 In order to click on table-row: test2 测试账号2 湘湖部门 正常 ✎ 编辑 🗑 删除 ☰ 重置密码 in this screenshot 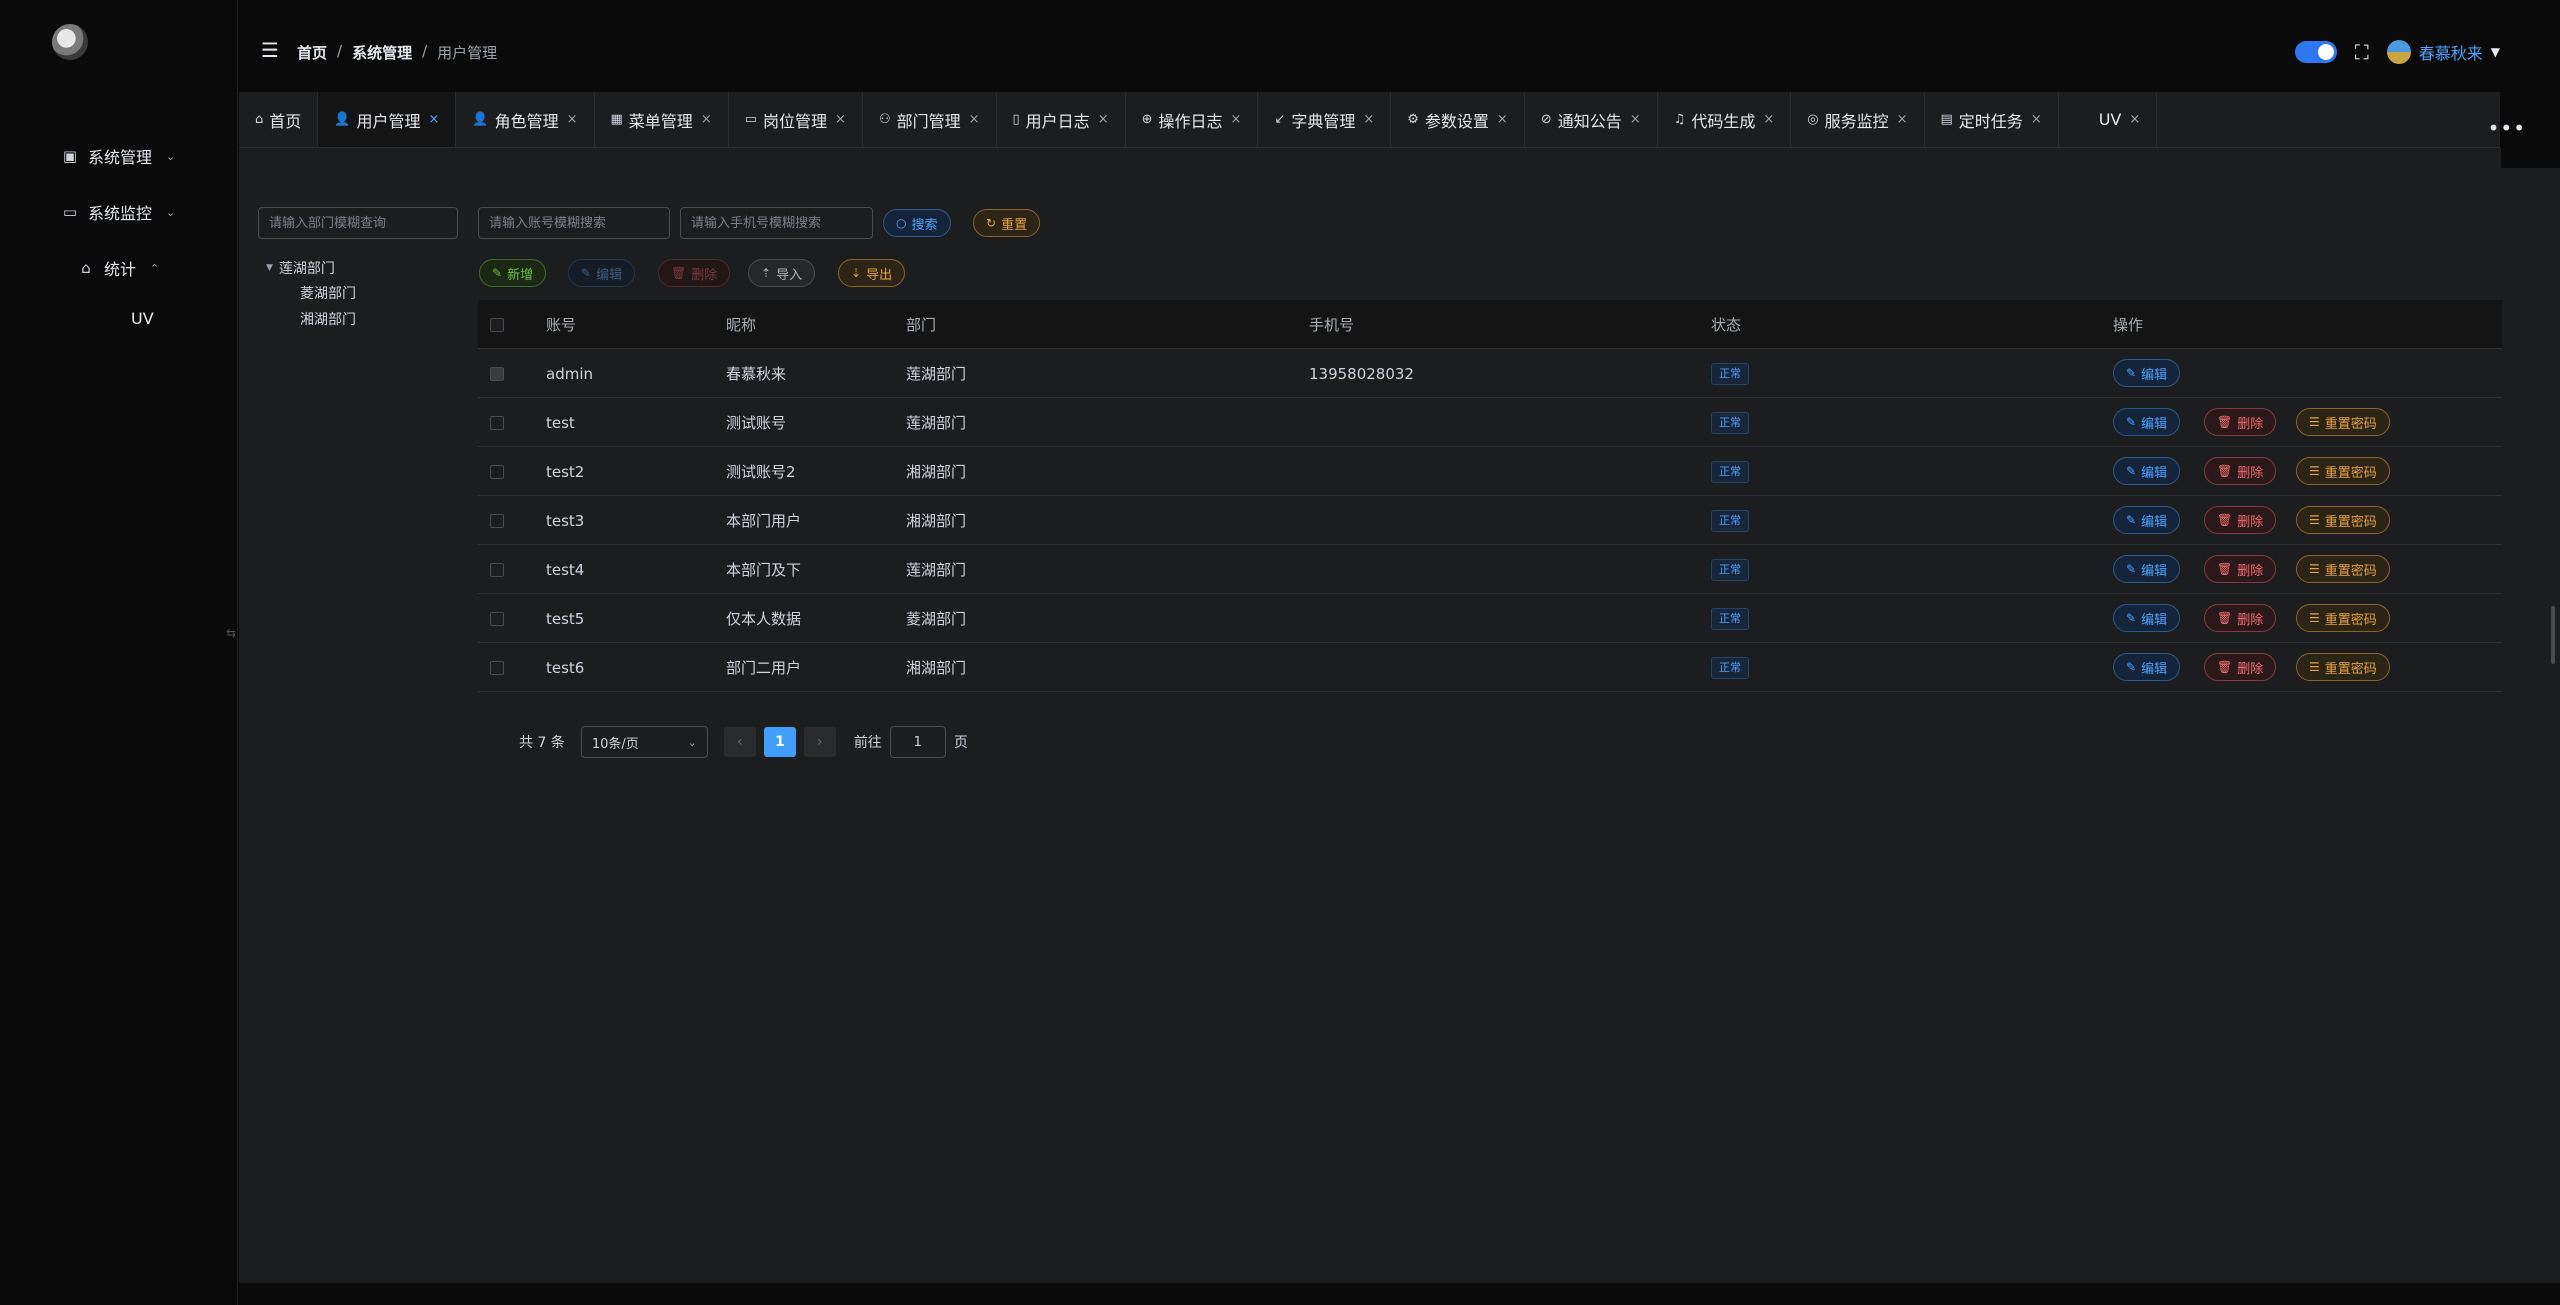, I will do `click(1490, 471)`.